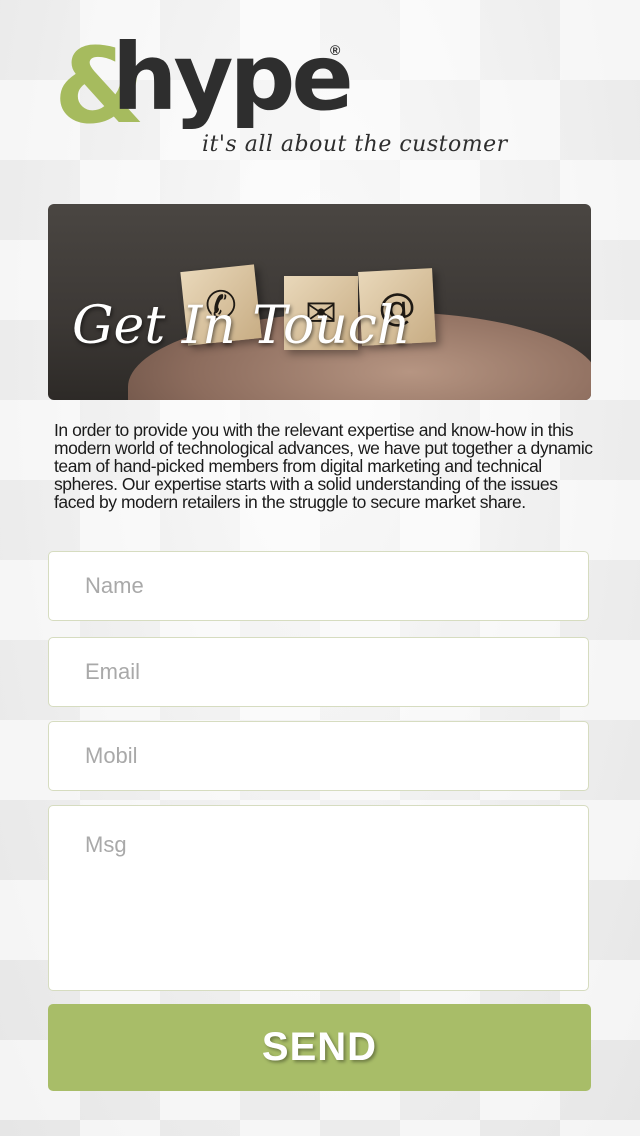 The width and height of the screenshot is (640, 1136). What do you see at coordinates (241, 326) in the screenshot?
I see `hero-title: Get In Touch` at bounding box center [241, 326].